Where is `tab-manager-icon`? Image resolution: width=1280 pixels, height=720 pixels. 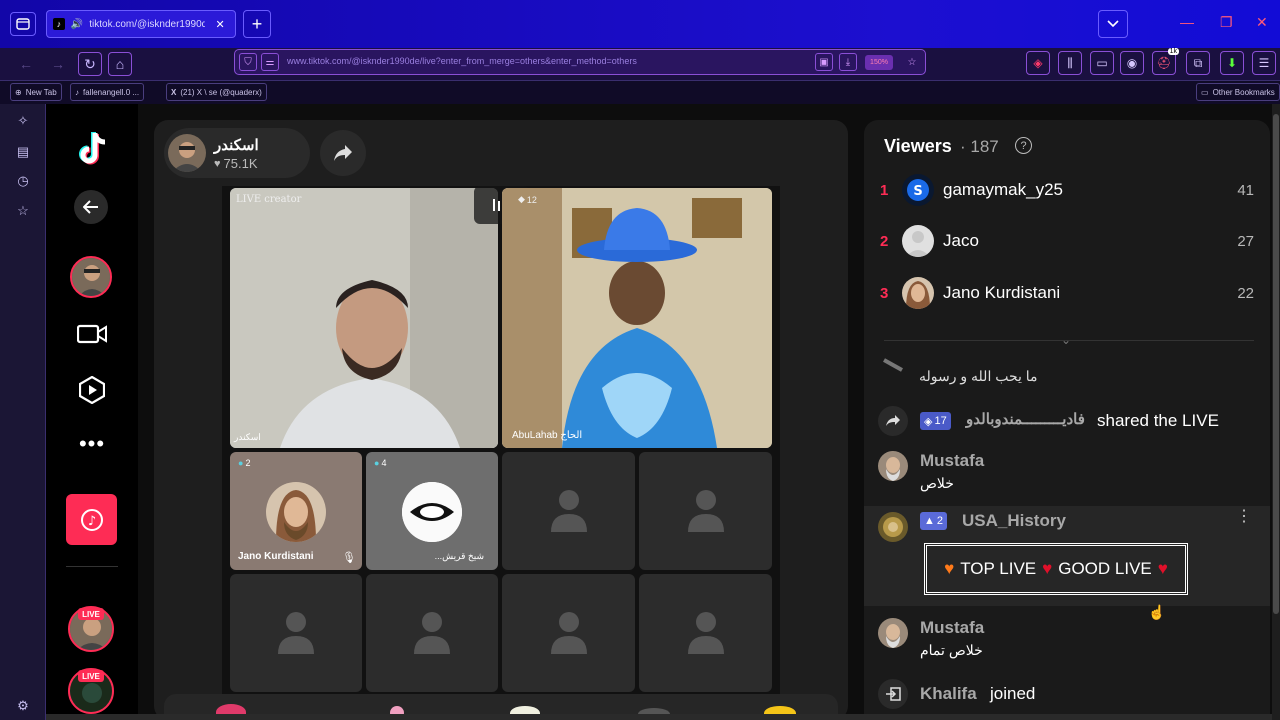
tab-manager-icon is located at coordinates (23, 24).